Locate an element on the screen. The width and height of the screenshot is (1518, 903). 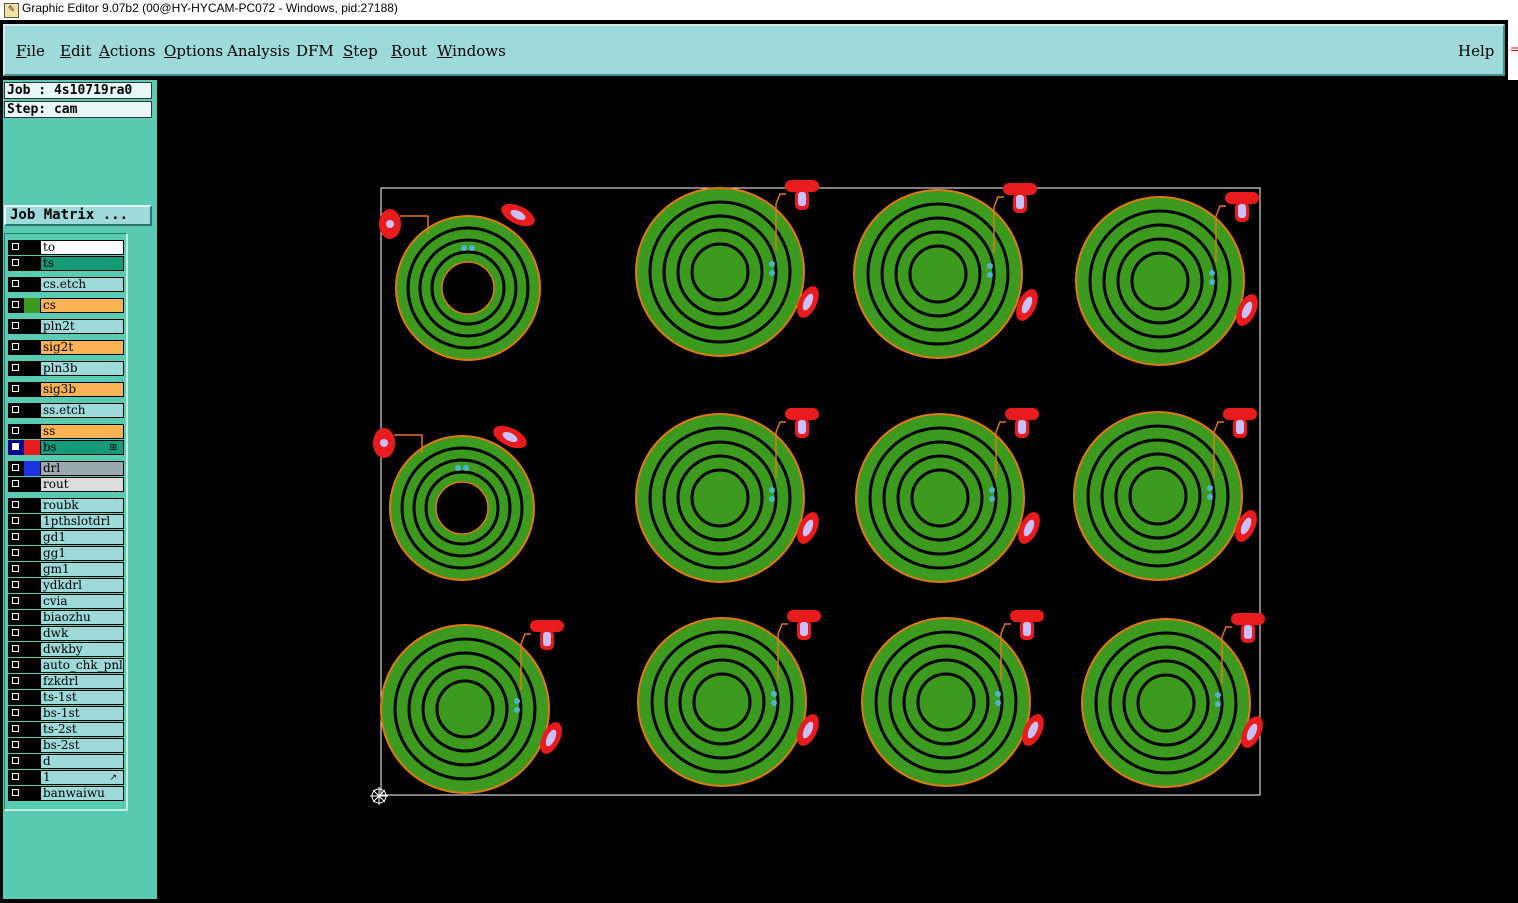
layer-row-pln3b: pln3b is located at coordinates (68, 368).